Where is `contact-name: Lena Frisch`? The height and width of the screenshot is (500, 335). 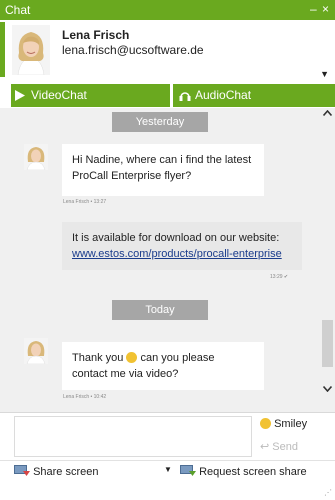
contact-name: Lena Frisch is located at coordinates (96, 35).